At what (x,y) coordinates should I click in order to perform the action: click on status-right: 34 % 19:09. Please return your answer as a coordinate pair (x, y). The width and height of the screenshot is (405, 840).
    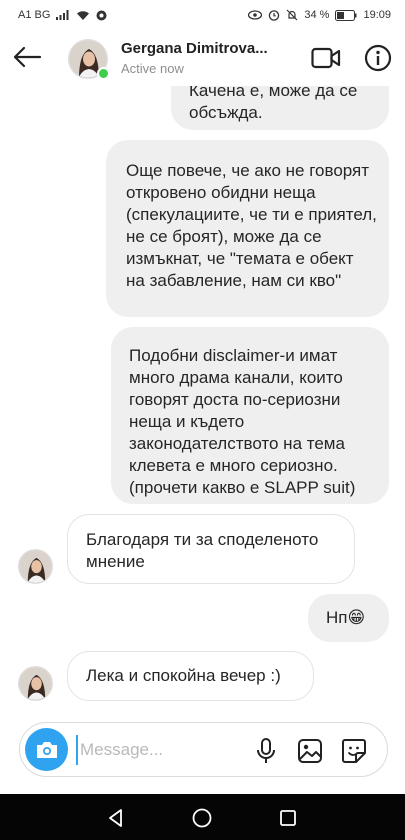
    Looking at the image, I should click on (319, 15).